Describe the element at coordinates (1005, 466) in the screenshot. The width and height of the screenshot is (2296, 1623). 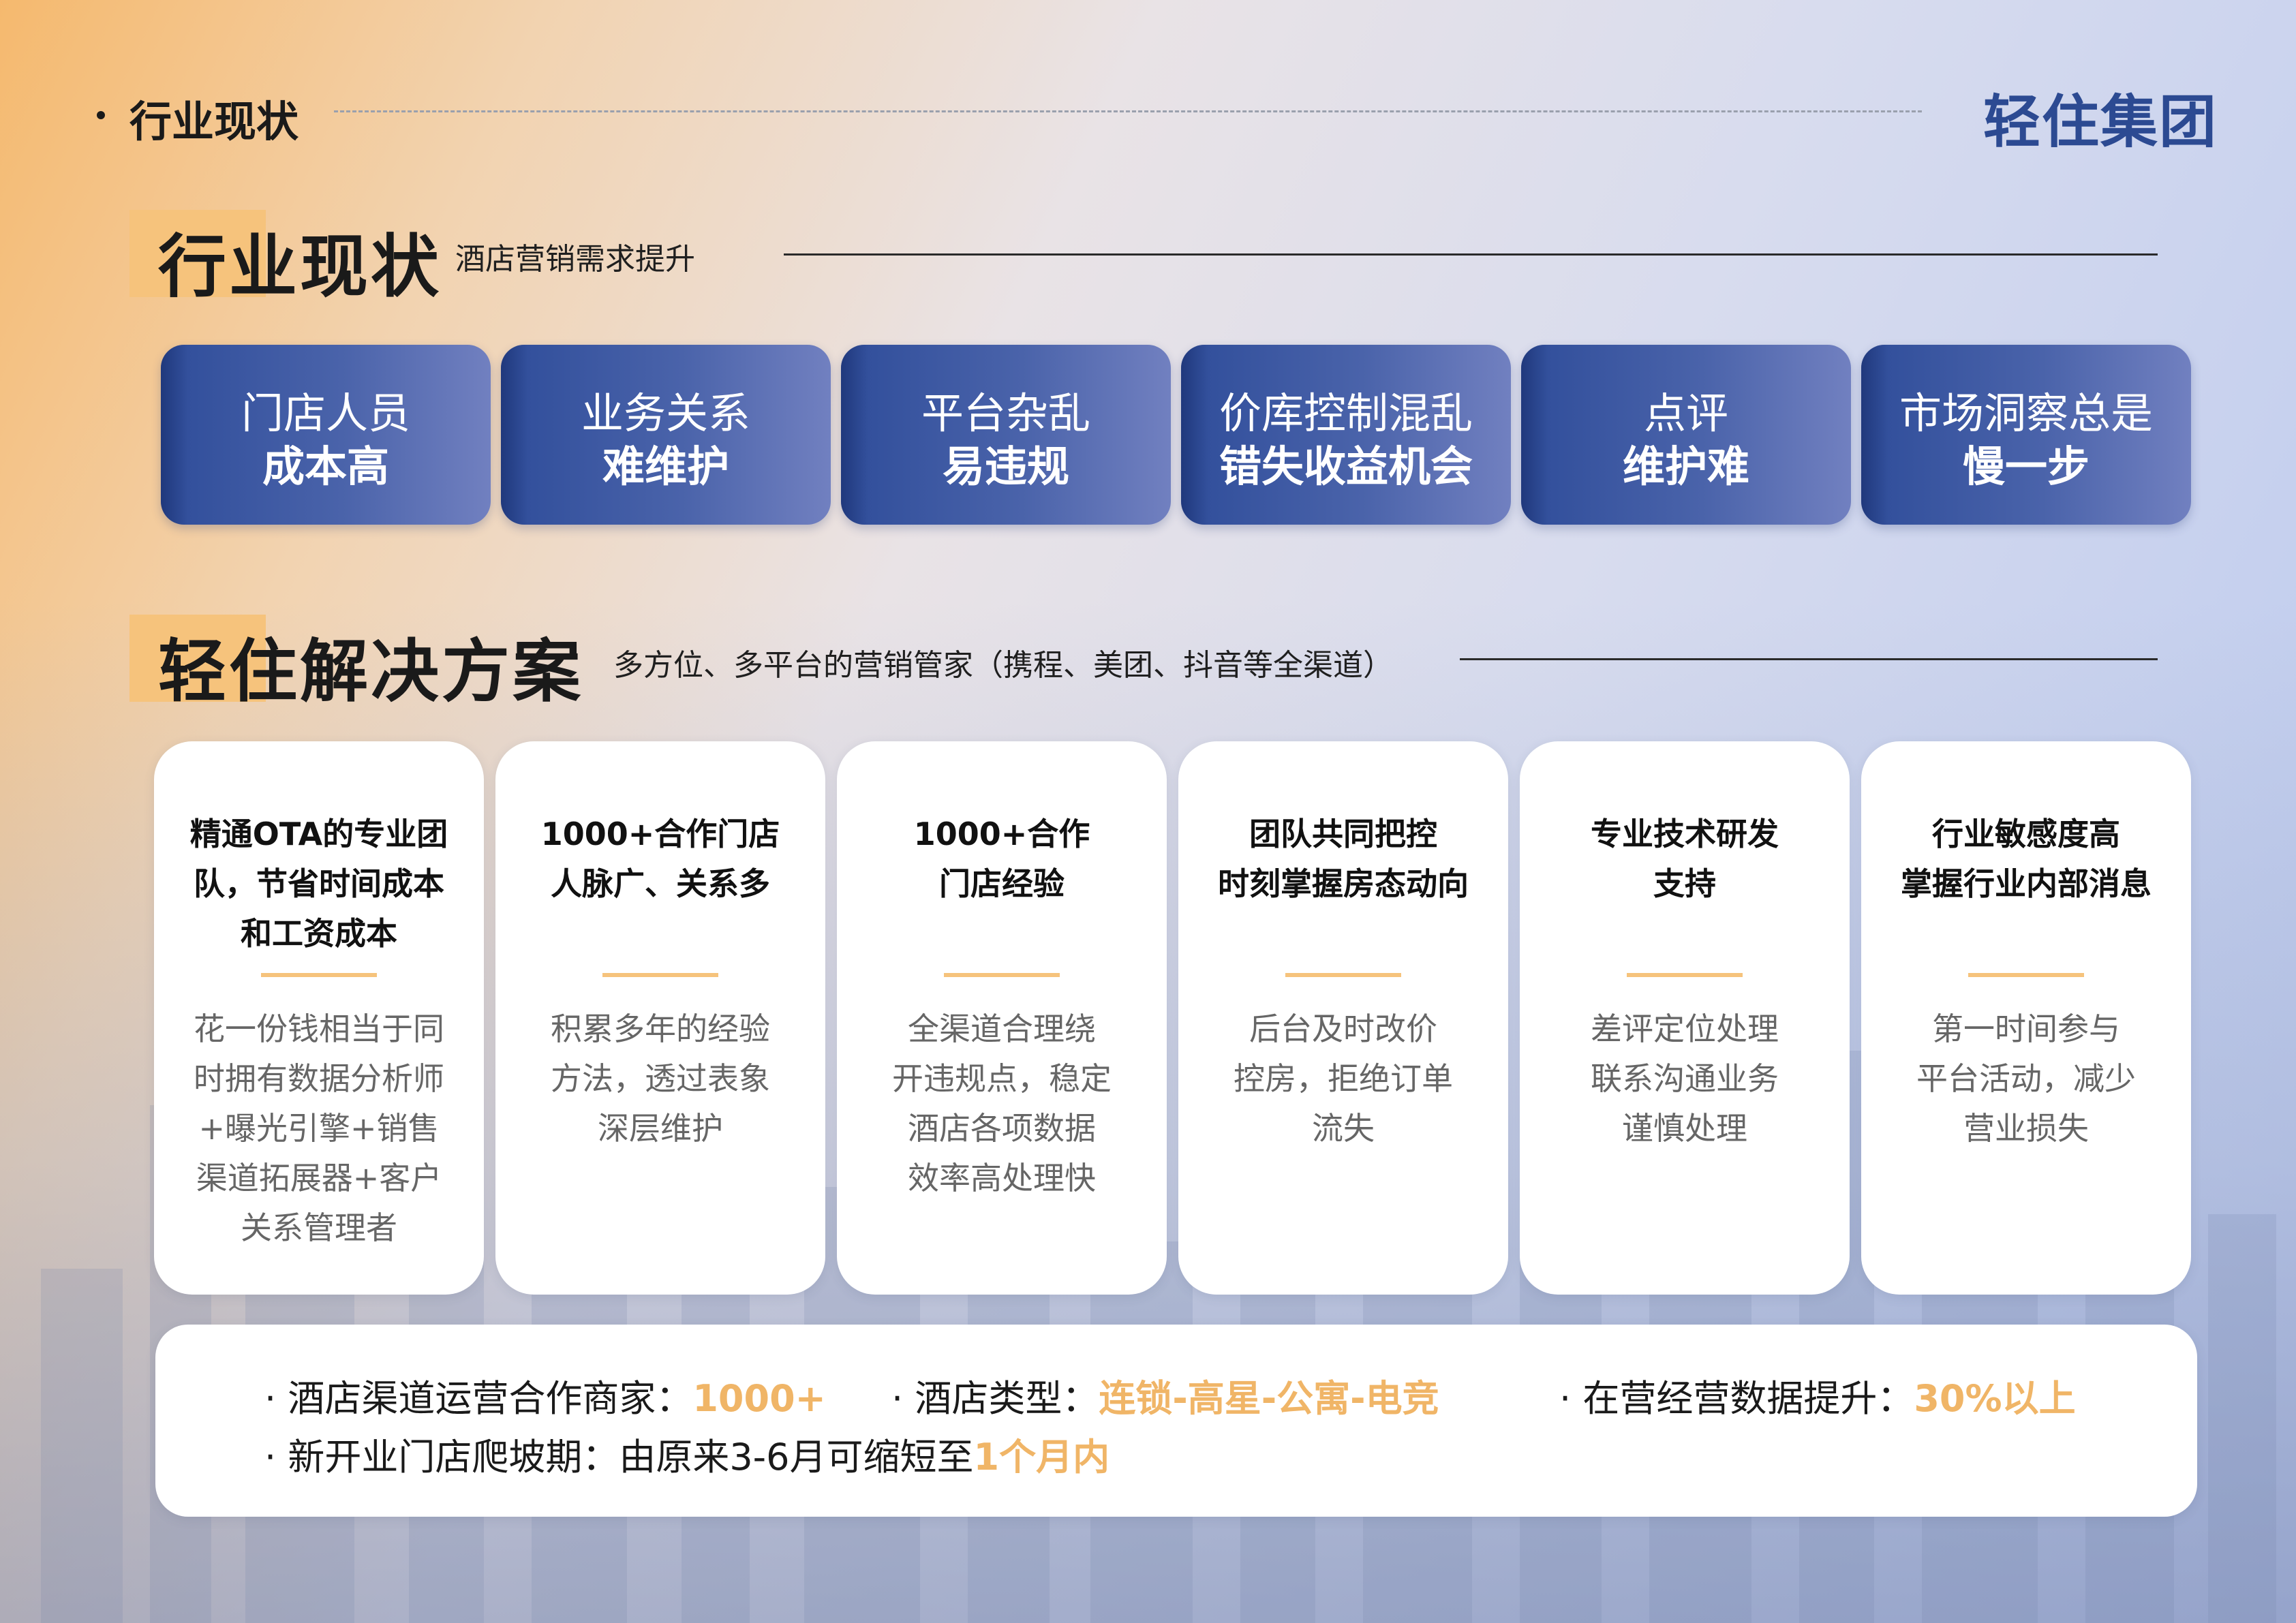
I see `problem-line2: 易违规` at that location.